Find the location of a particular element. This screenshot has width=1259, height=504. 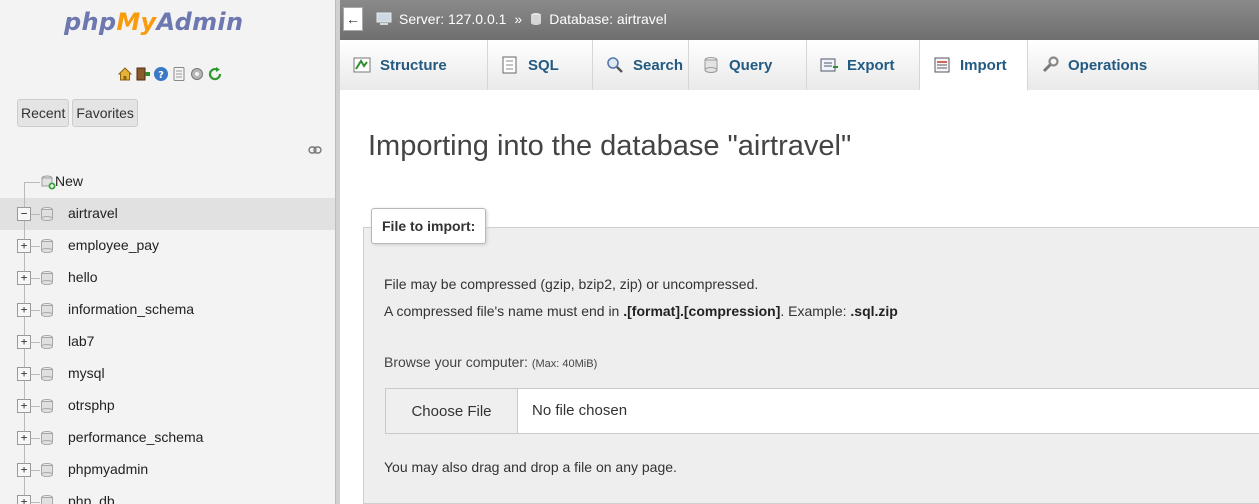

recent-button: Recent is located at coordinates (43, 113).